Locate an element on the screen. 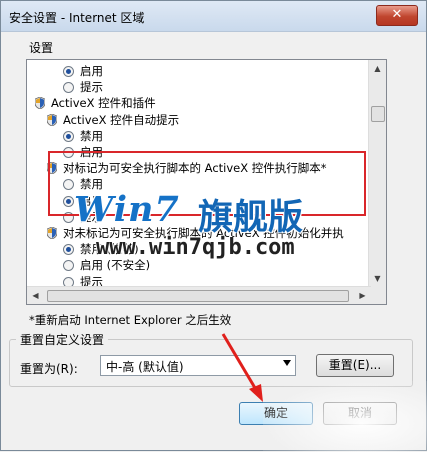 The width and height of the screenshot is (427, 452). horizontal-scroll-thumb is located at coordinates (198, 296).